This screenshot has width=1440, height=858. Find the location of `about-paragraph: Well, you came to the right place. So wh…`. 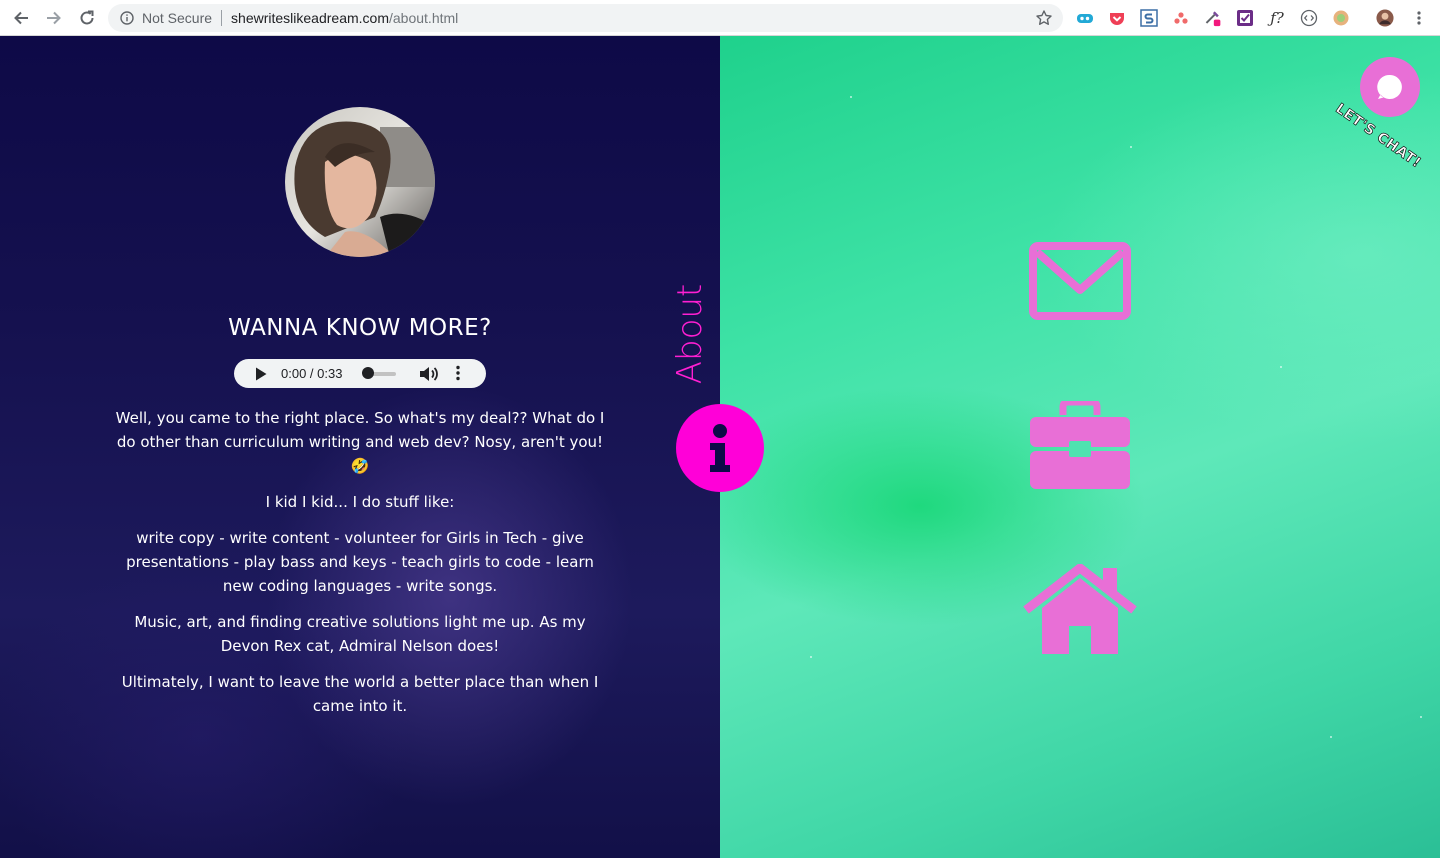

about-paragraph: Well, you came to the right place. So wh… is located at coordinates (360, 442).